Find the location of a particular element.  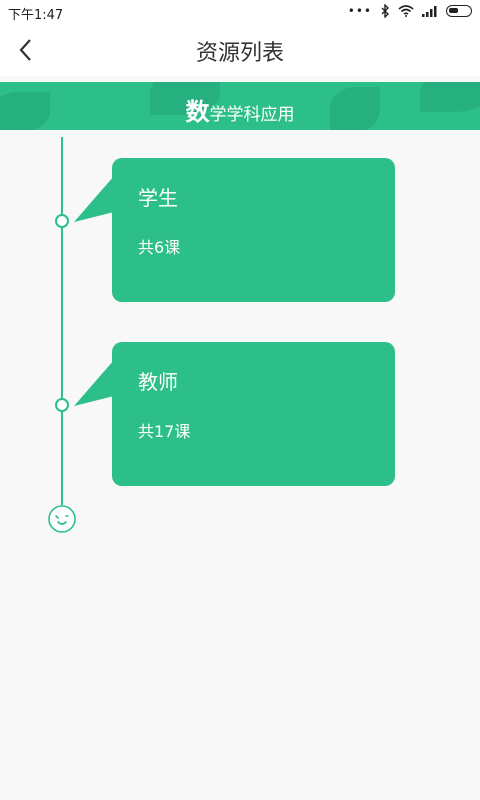

signal-icon is located at coordinates (429, 11).